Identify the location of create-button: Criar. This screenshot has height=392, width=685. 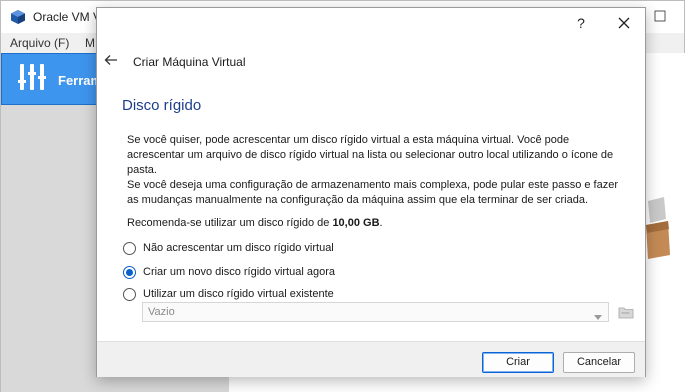
(518, 362).